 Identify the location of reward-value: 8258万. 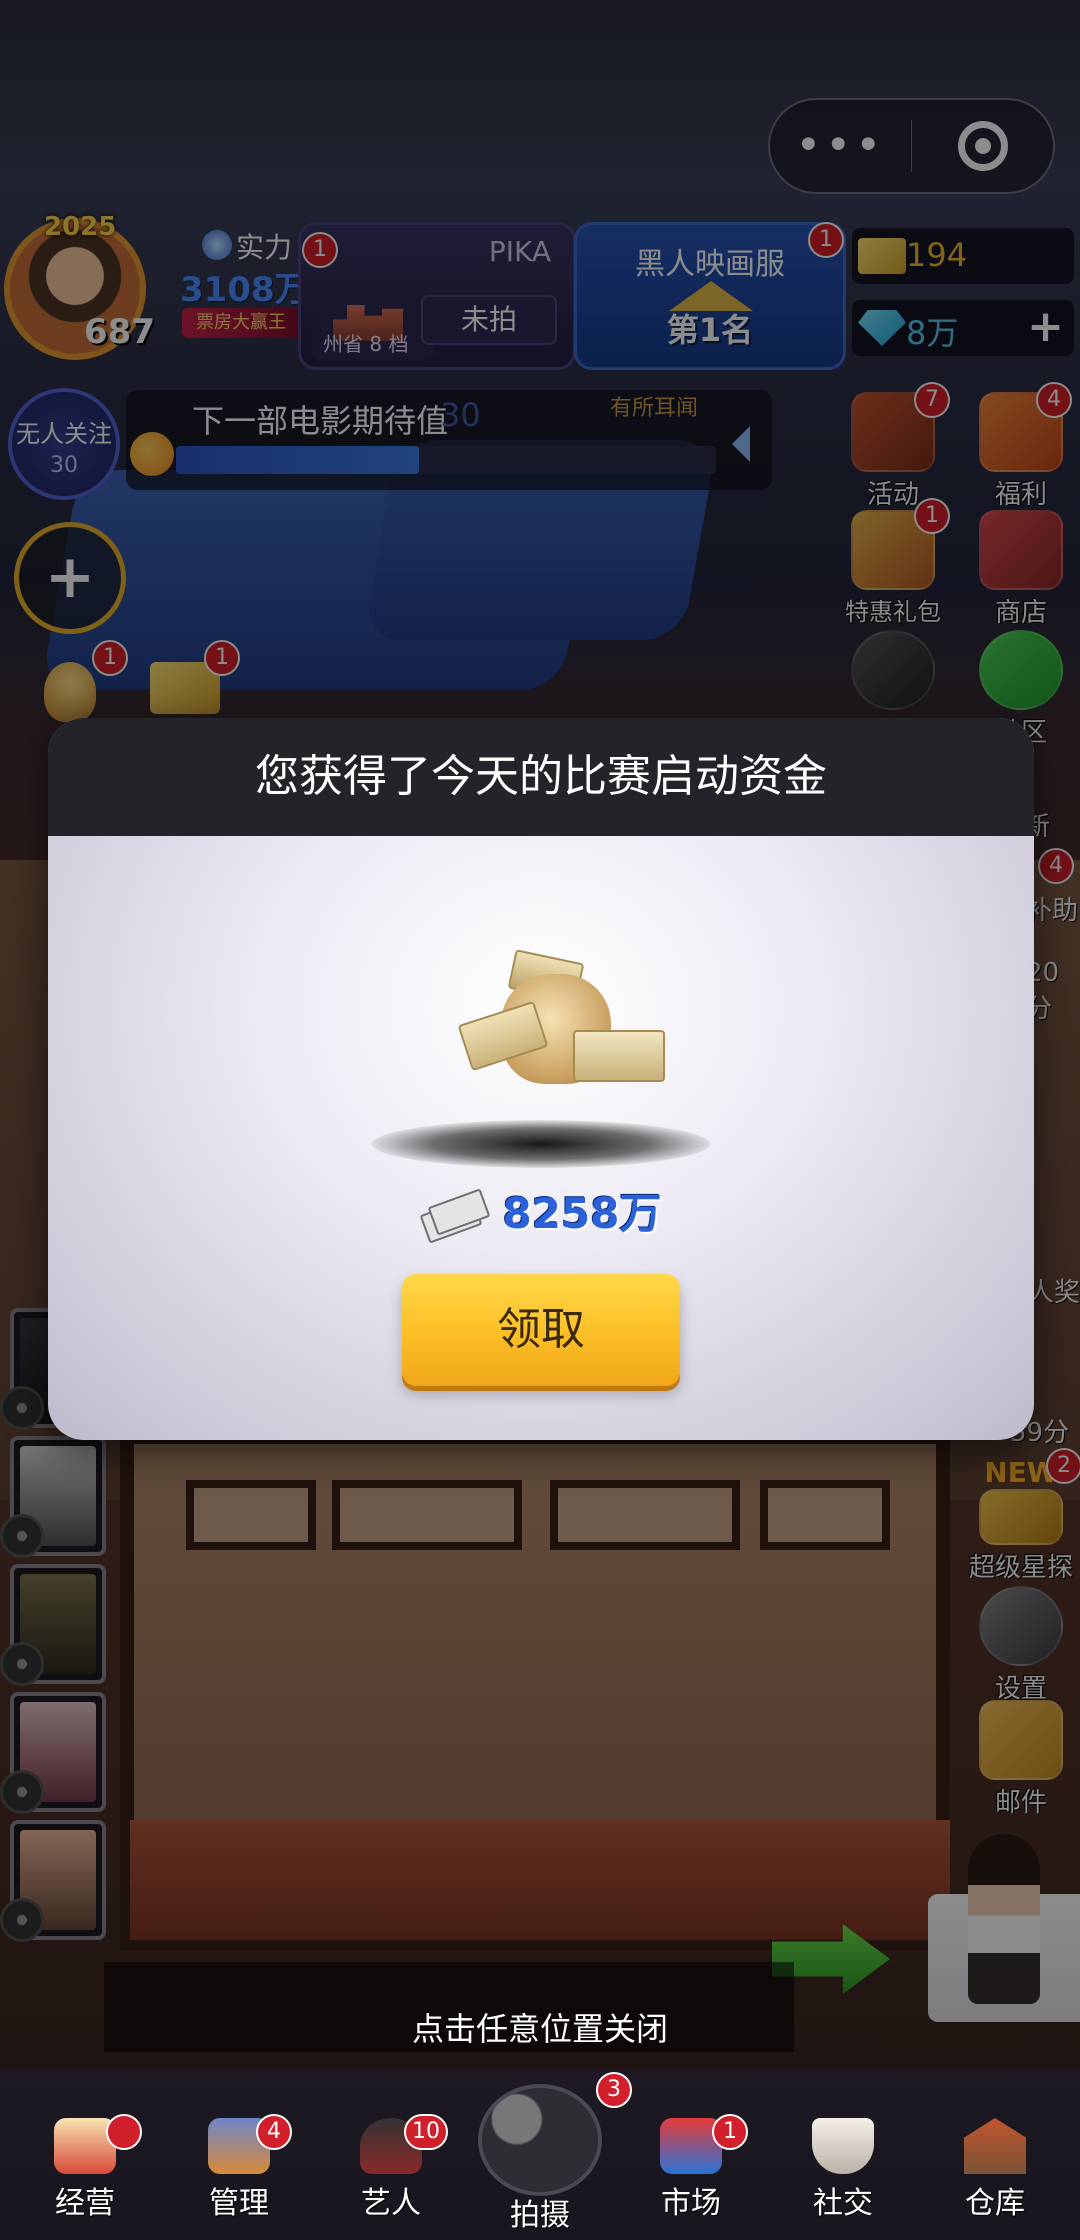
(582, 1213).